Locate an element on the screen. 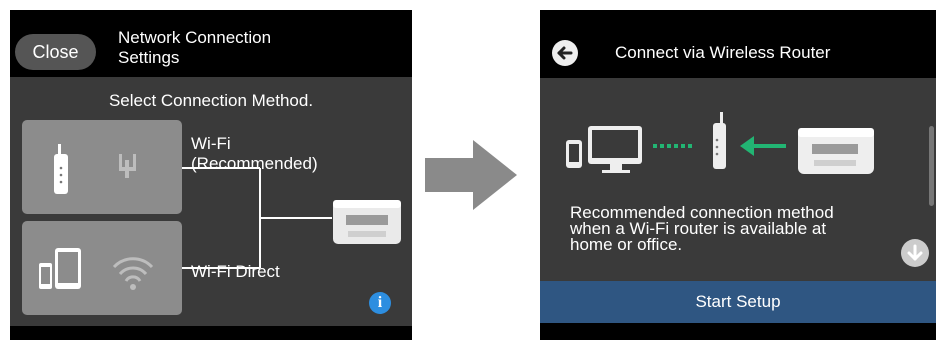 This screenshot has height=343, width=938. next-arrow-icon is located at coordinates (471, 175).